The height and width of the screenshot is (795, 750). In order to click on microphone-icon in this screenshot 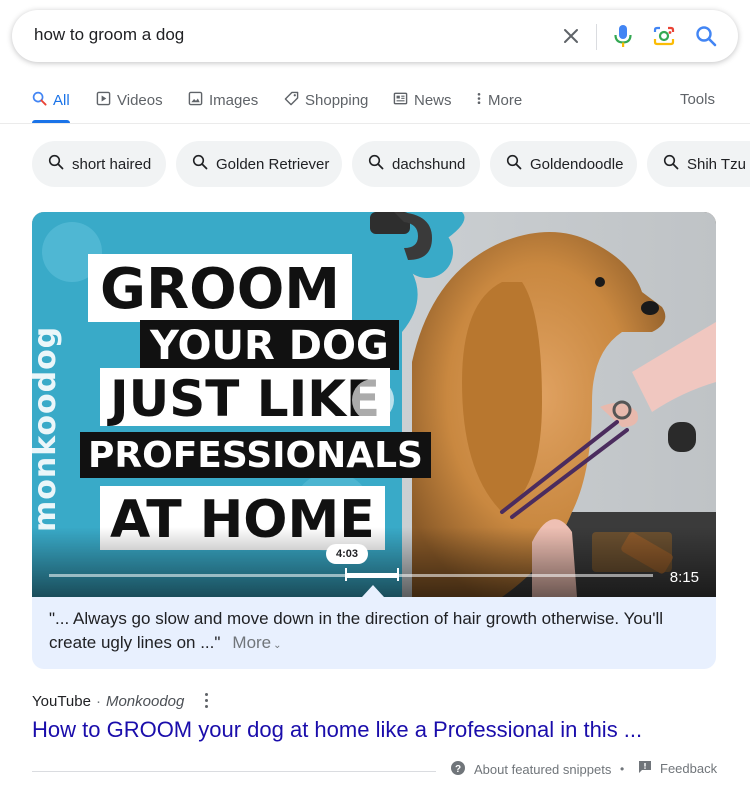, I will do `click(623, 36)`.